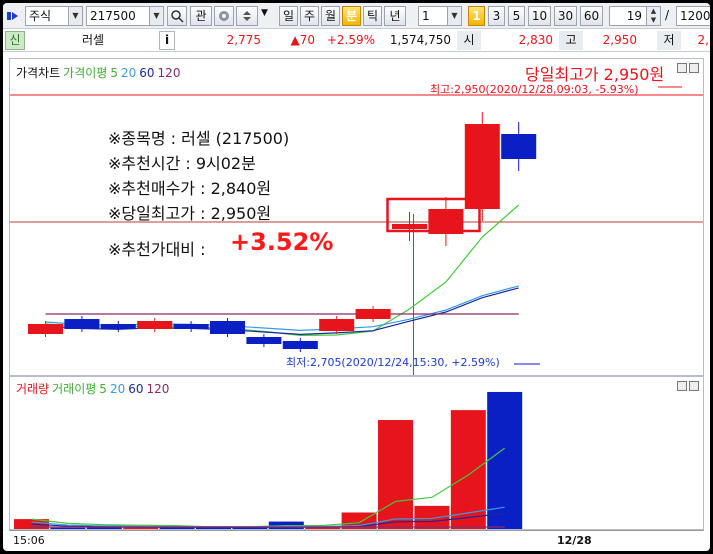 The height and width of the screenshot is (554, 713). What do you see at coordinates (29, 540) in the screenshot?
I see `x-axis-start-time: 15:06` at bounding box center [29, 540].